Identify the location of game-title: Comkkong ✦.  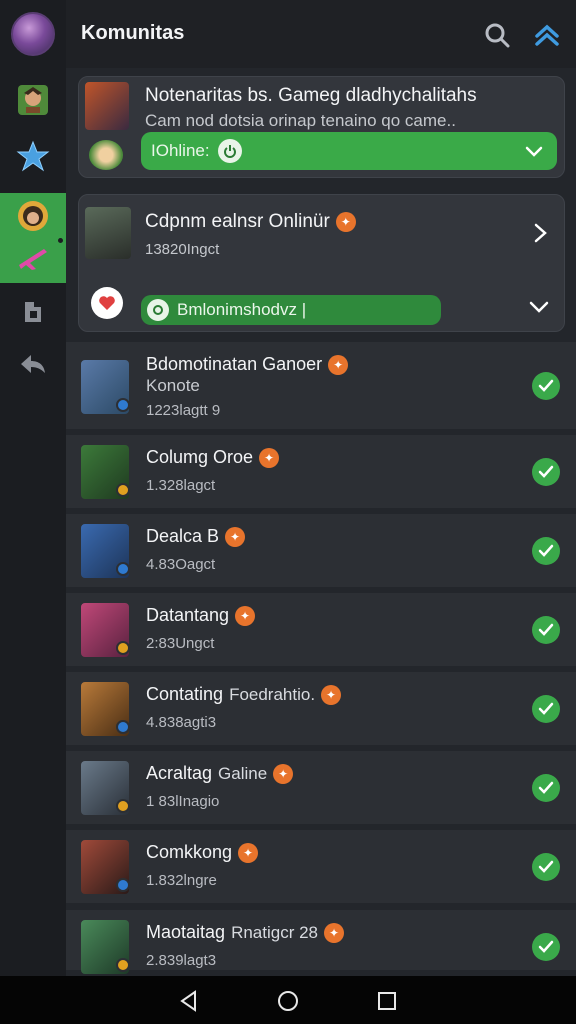
(202, 853).